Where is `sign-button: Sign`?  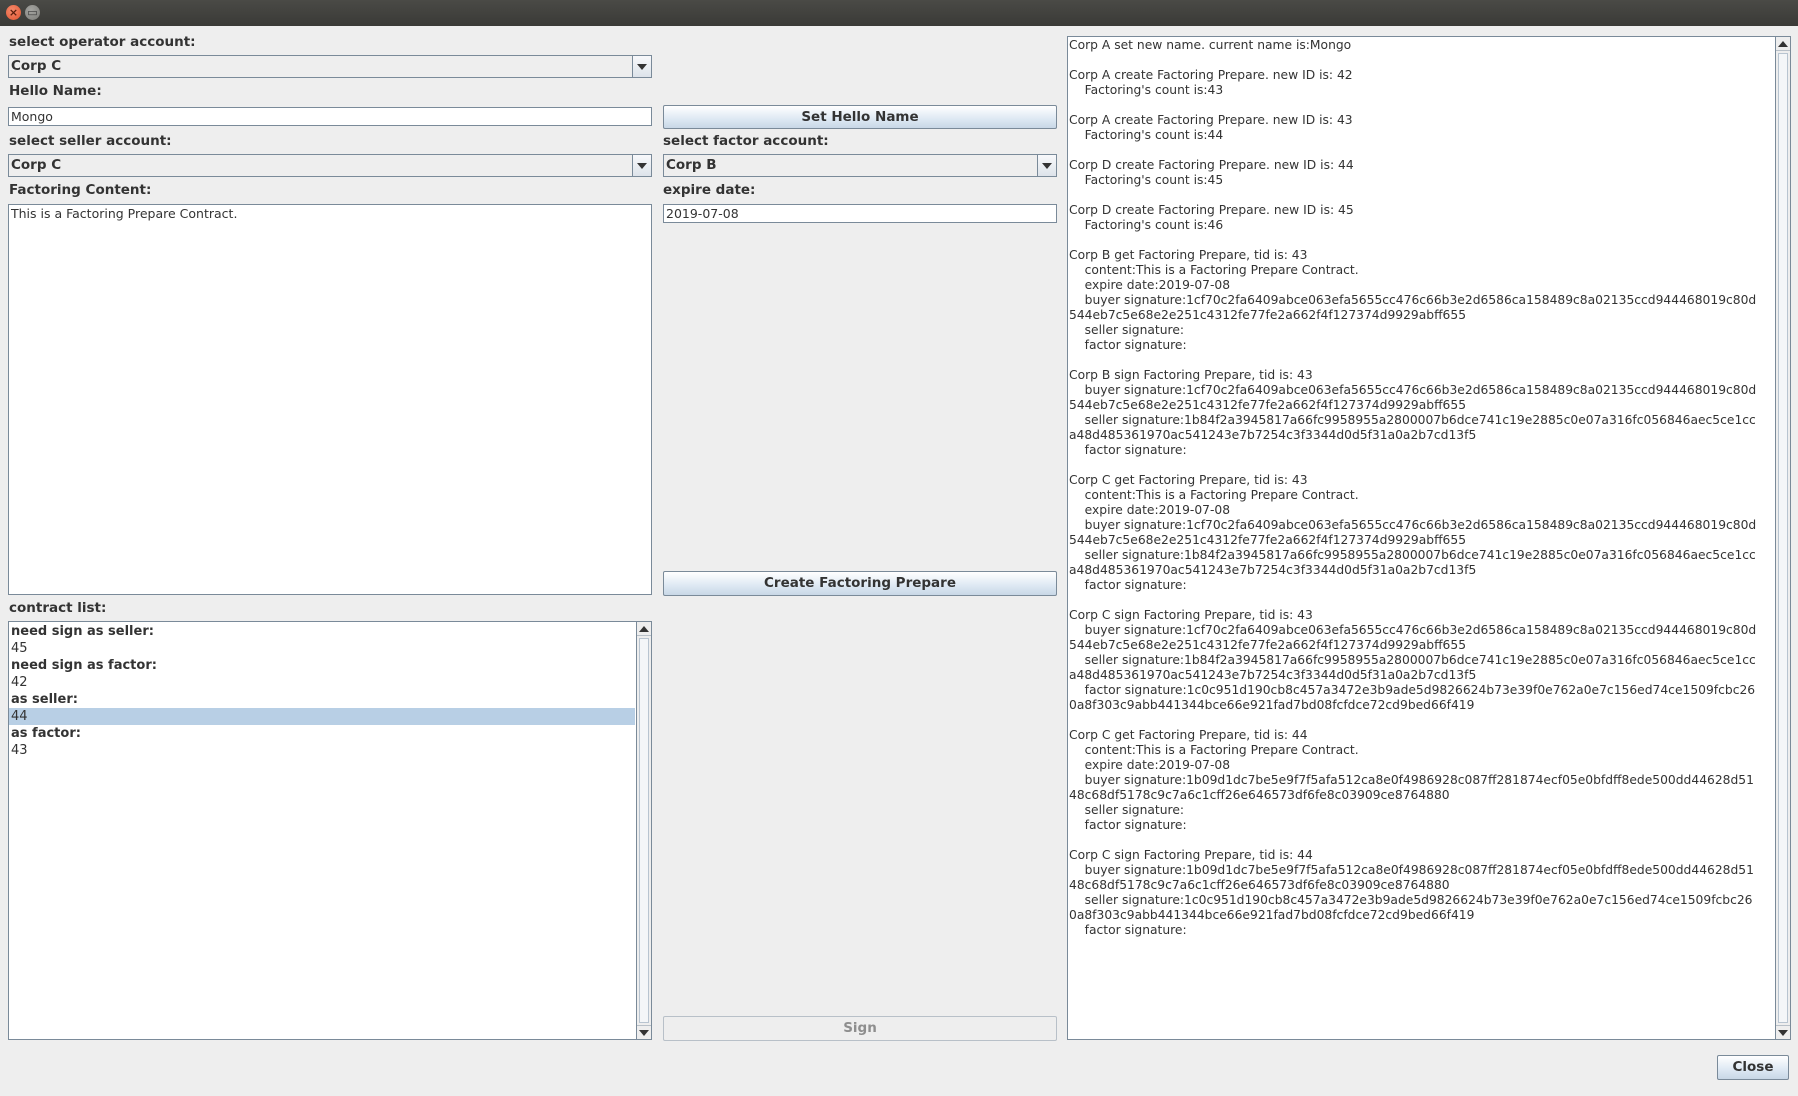 sign-button: Sign is located at coordinates (860, 1028).